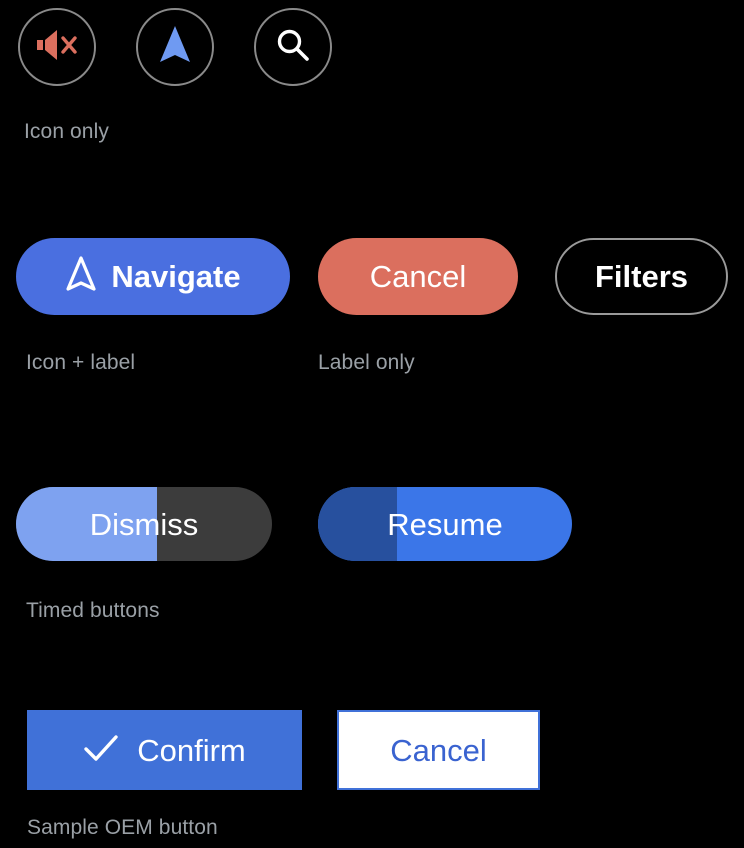 The width and height of the screenshot is (744, 848). I want to click on cancel-oem-button-label: Cancel, so click(438, 750).